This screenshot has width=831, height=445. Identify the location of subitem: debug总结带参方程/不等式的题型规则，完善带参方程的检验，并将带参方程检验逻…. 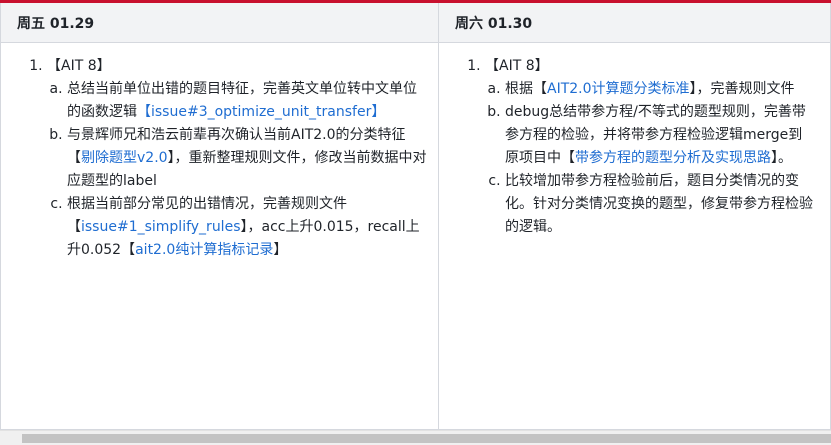
(660, 135).